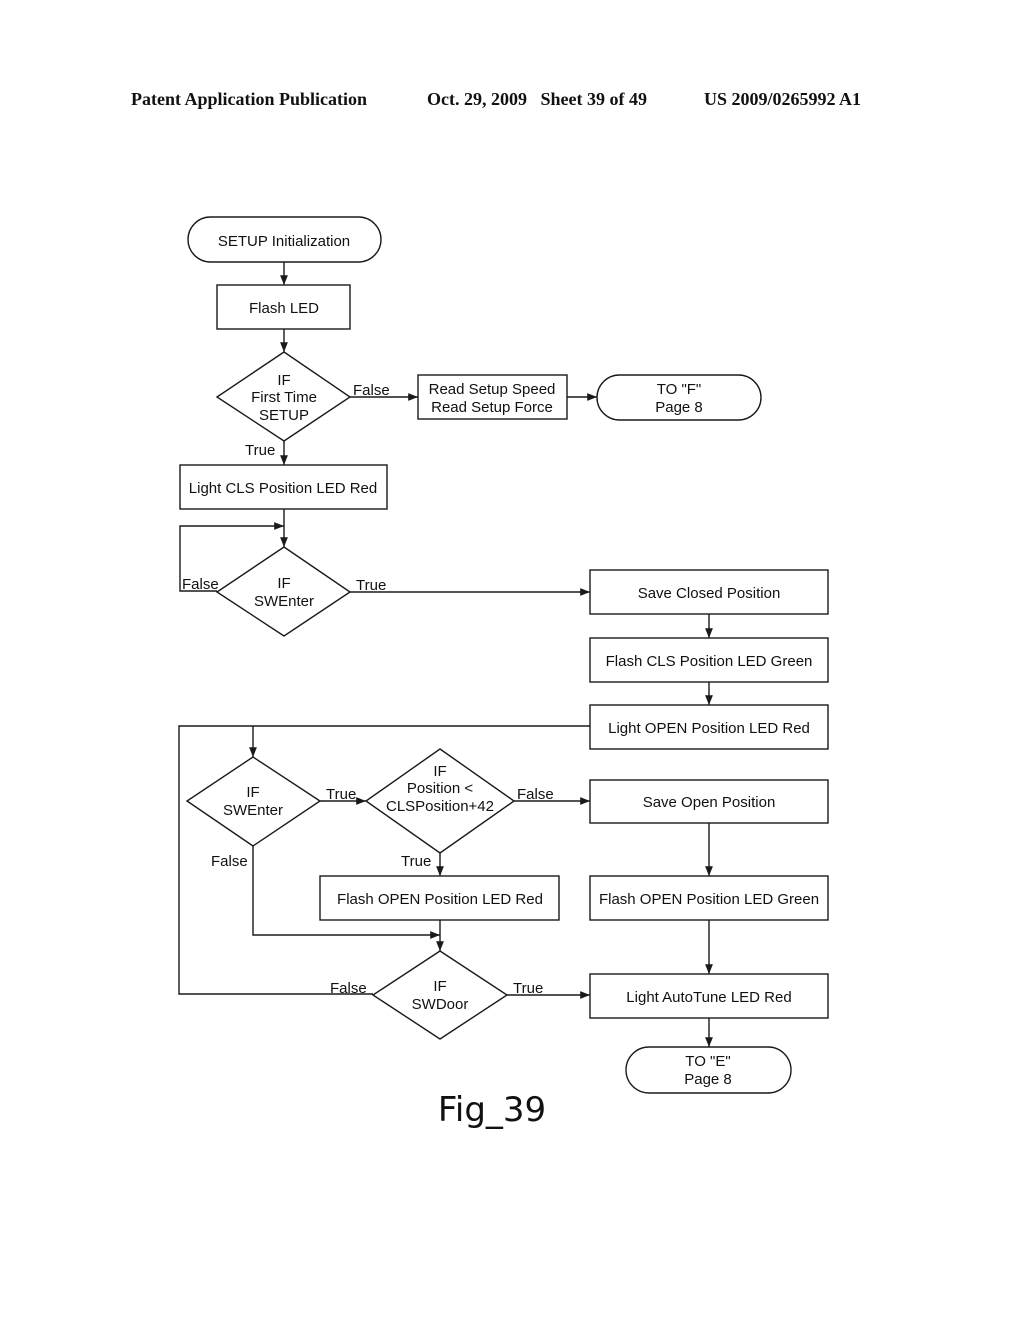  I want to click on node-light-autotune-led-red: Light AutoTune LED Red, so click(709, 996).